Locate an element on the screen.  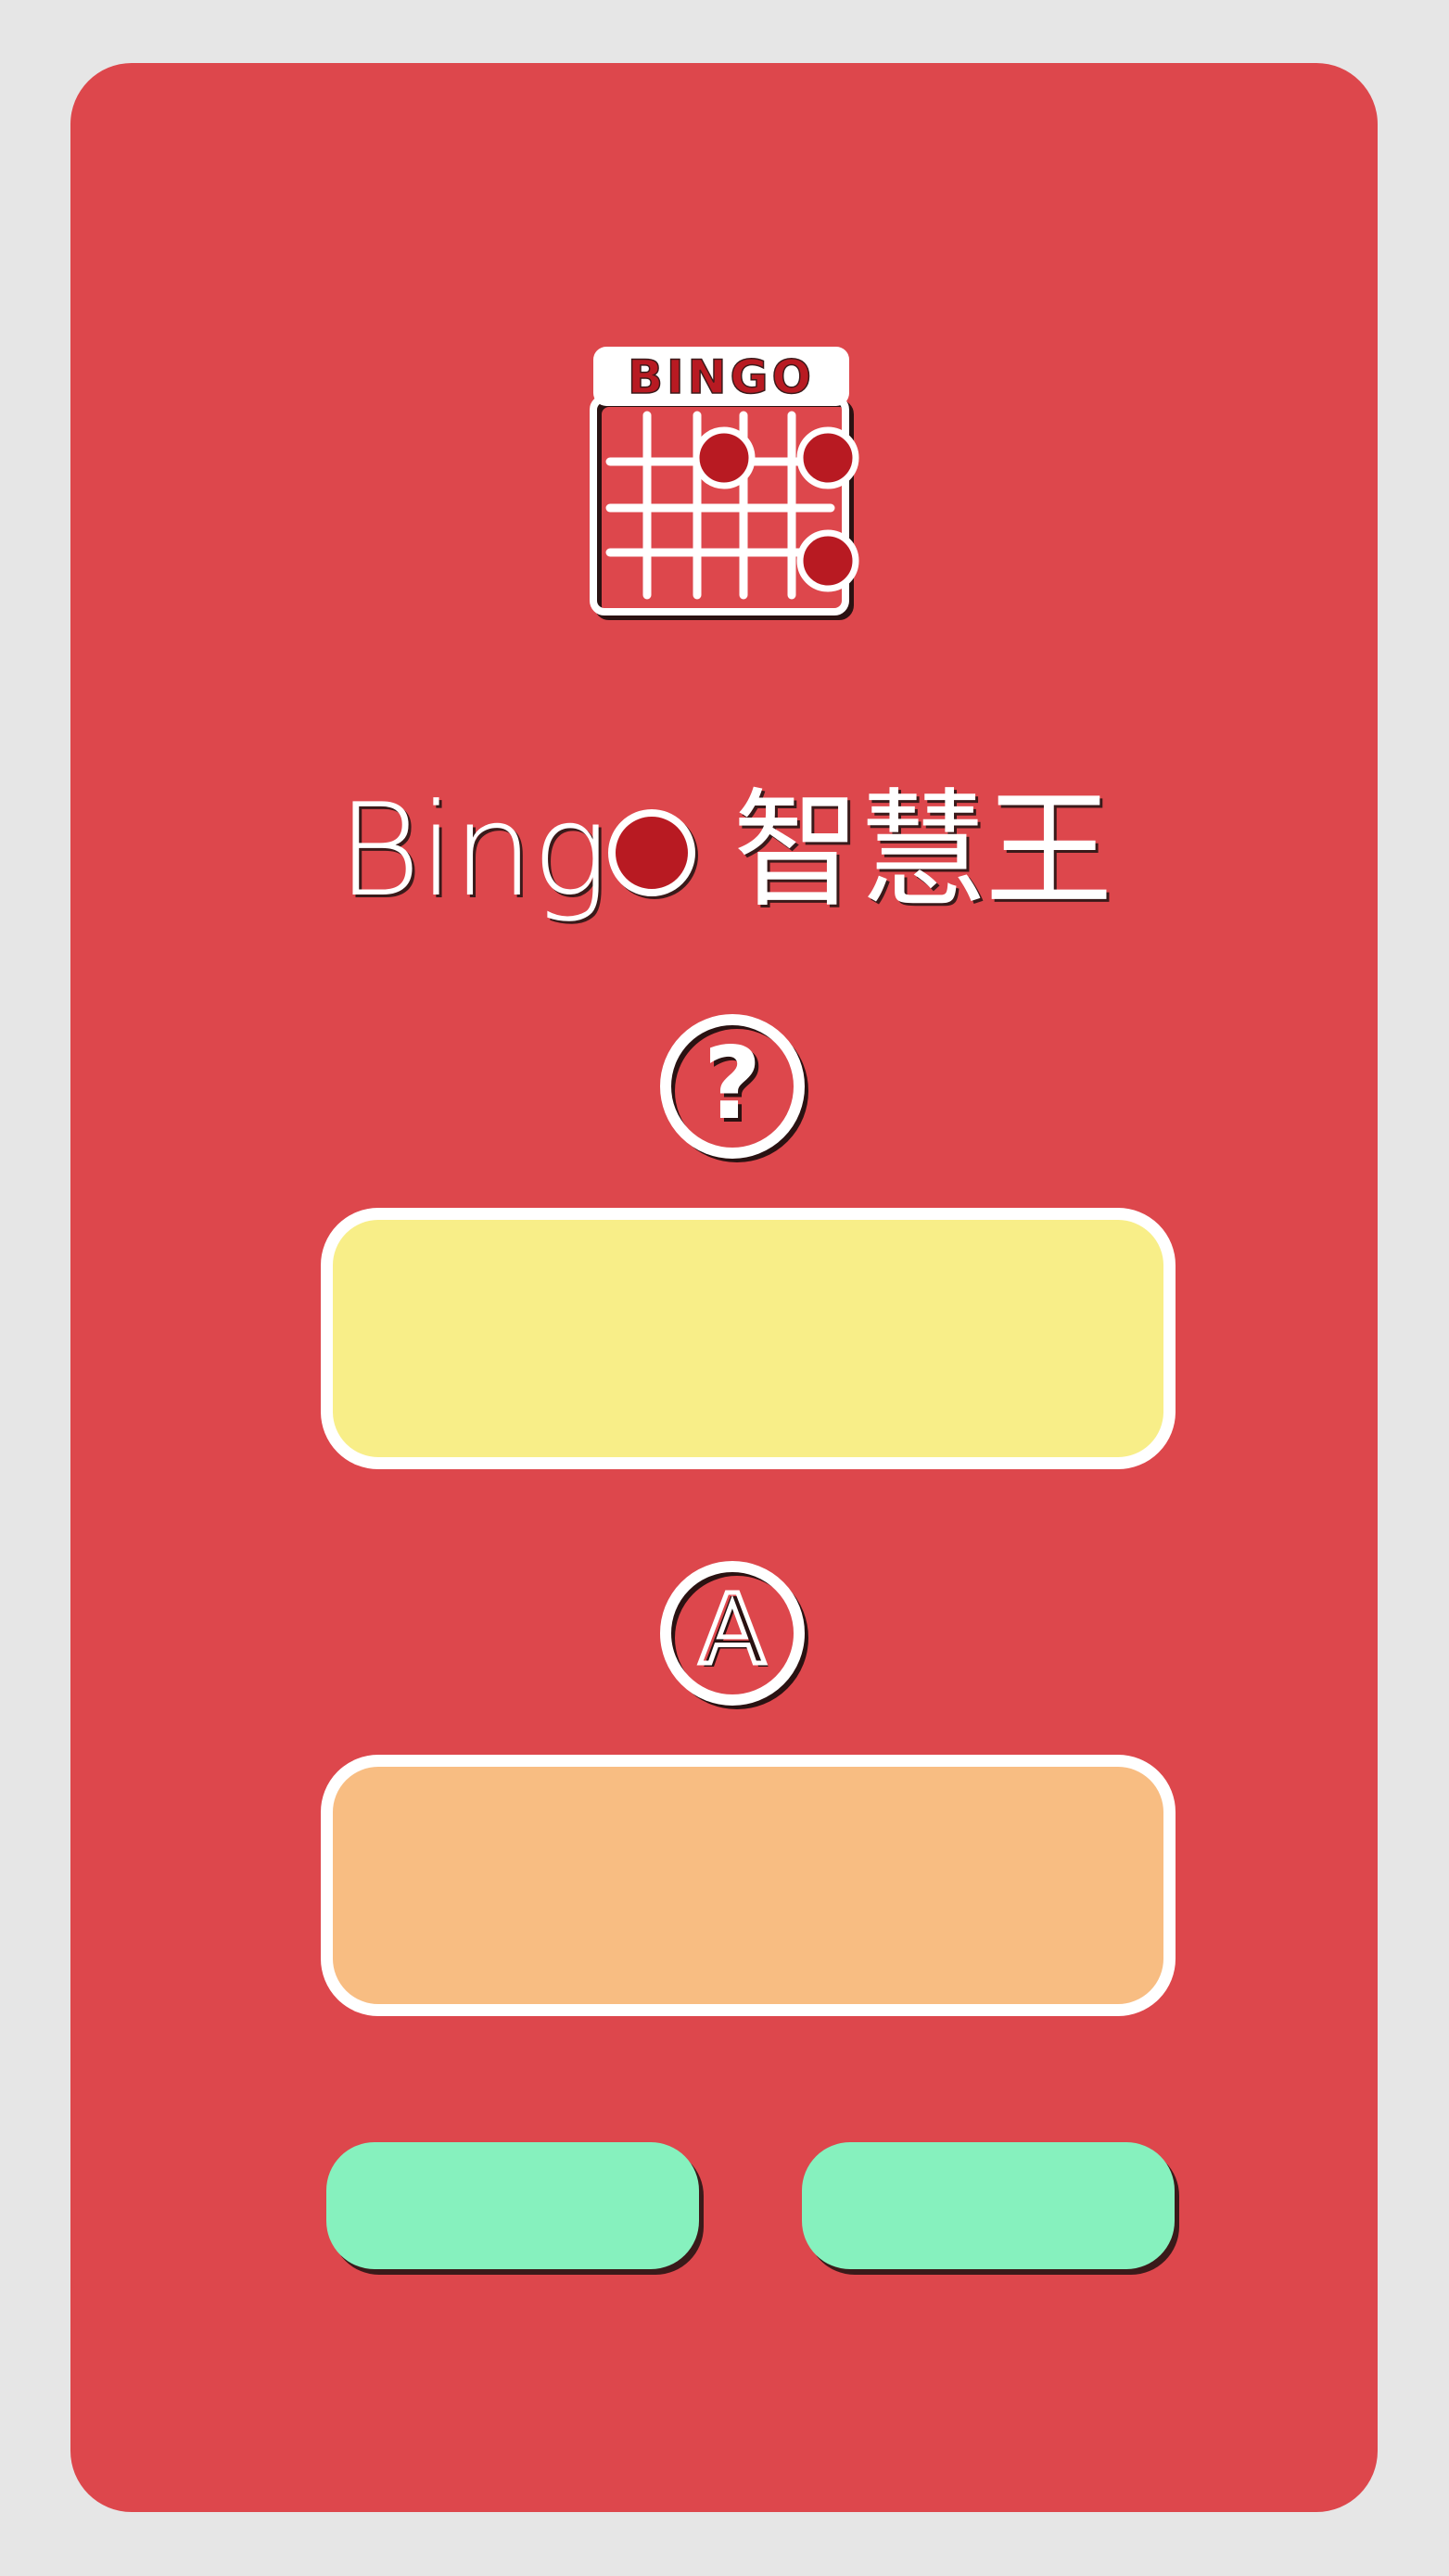
svg-text: A is located at coordinates (732, 1630).